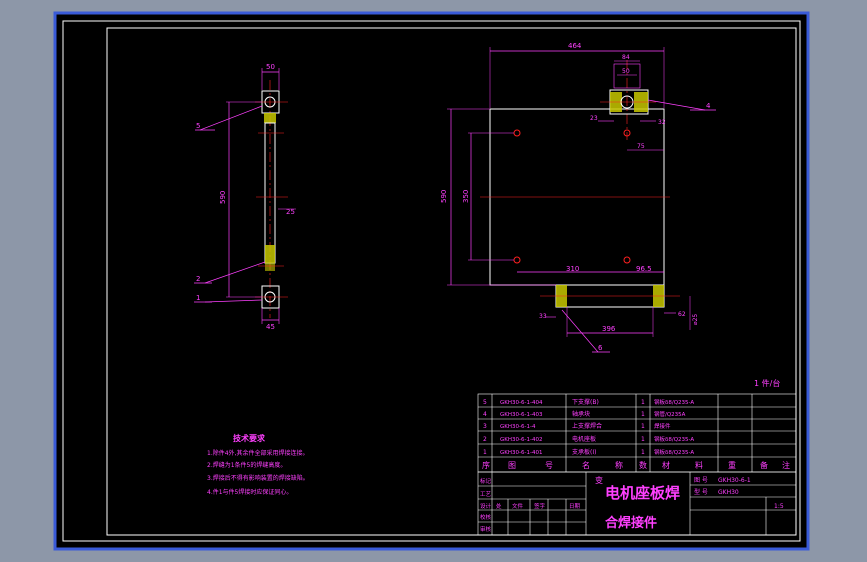  I want to click on bom-header-cell: 序, so click(486, 465).